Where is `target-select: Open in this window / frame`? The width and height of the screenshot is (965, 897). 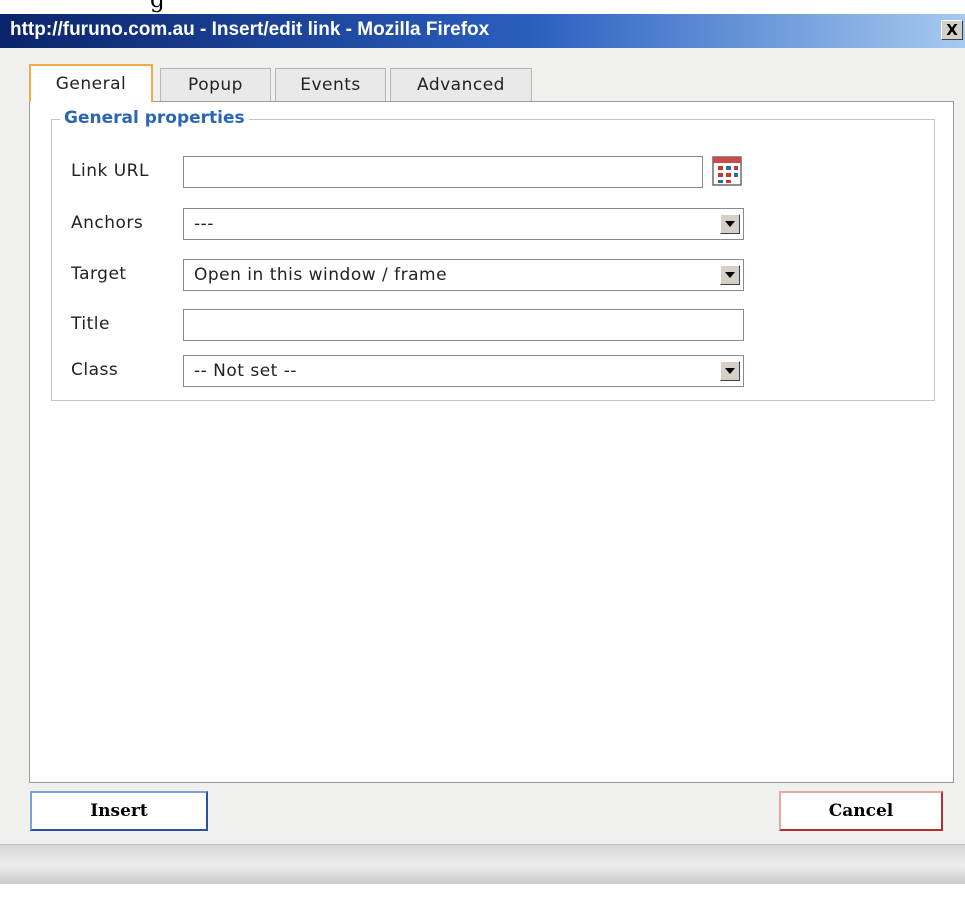 target-select: Open in this window / frame is located at coordinates (463, 275).